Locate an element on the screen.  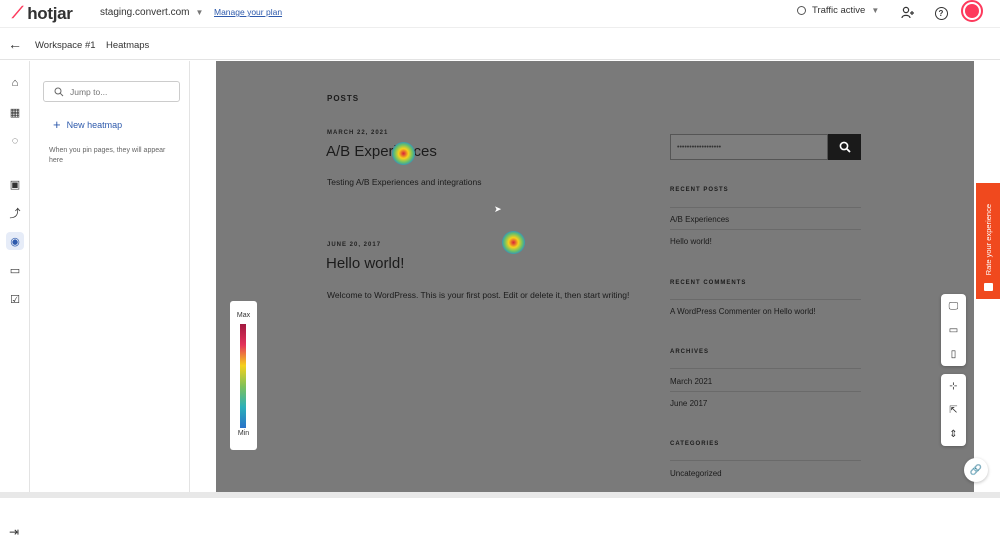
new-heatmap-button: + New heatmap is located at coordinates (87, 124).